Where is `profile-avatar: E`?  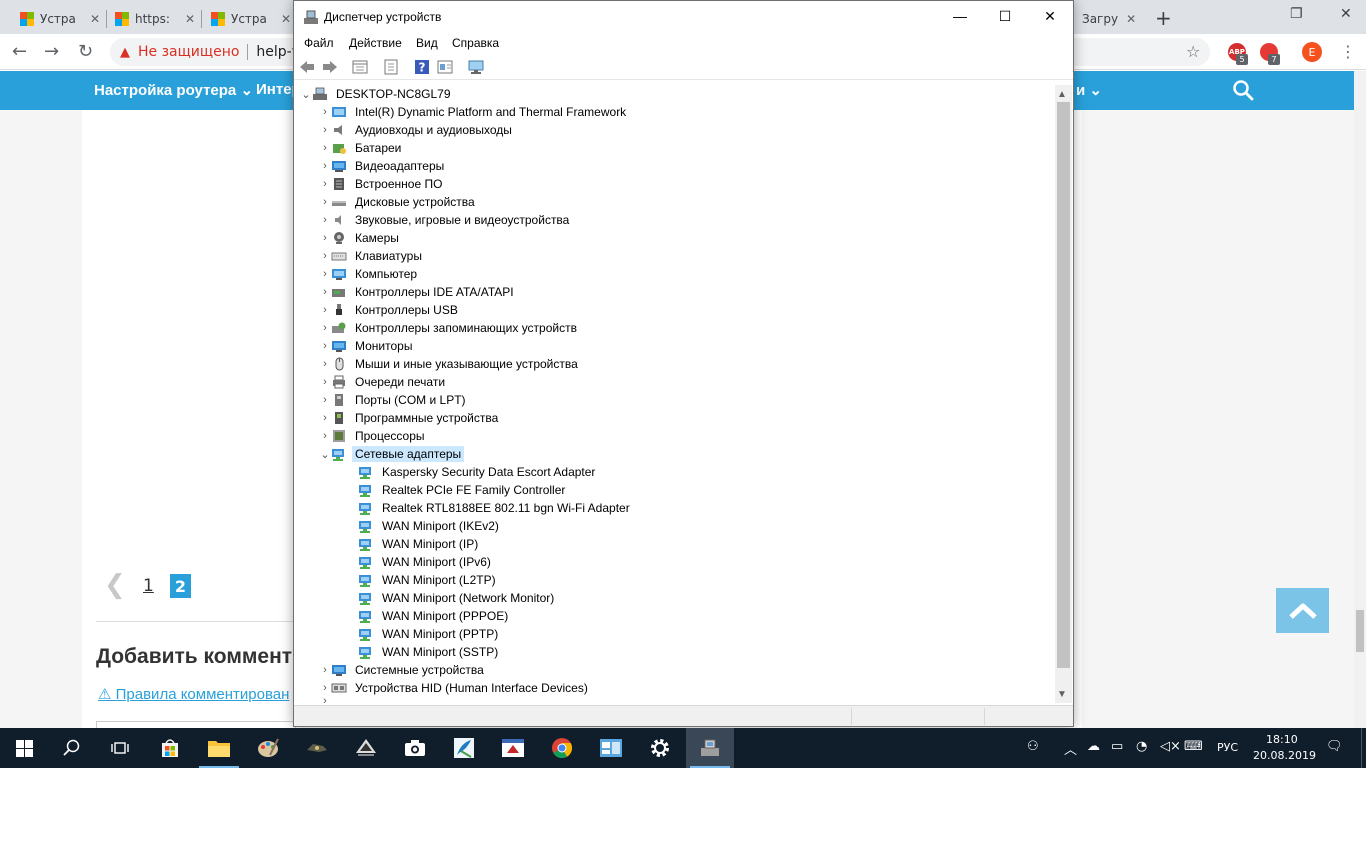 profile-avatar: E is located at coordinates (1312, 52).